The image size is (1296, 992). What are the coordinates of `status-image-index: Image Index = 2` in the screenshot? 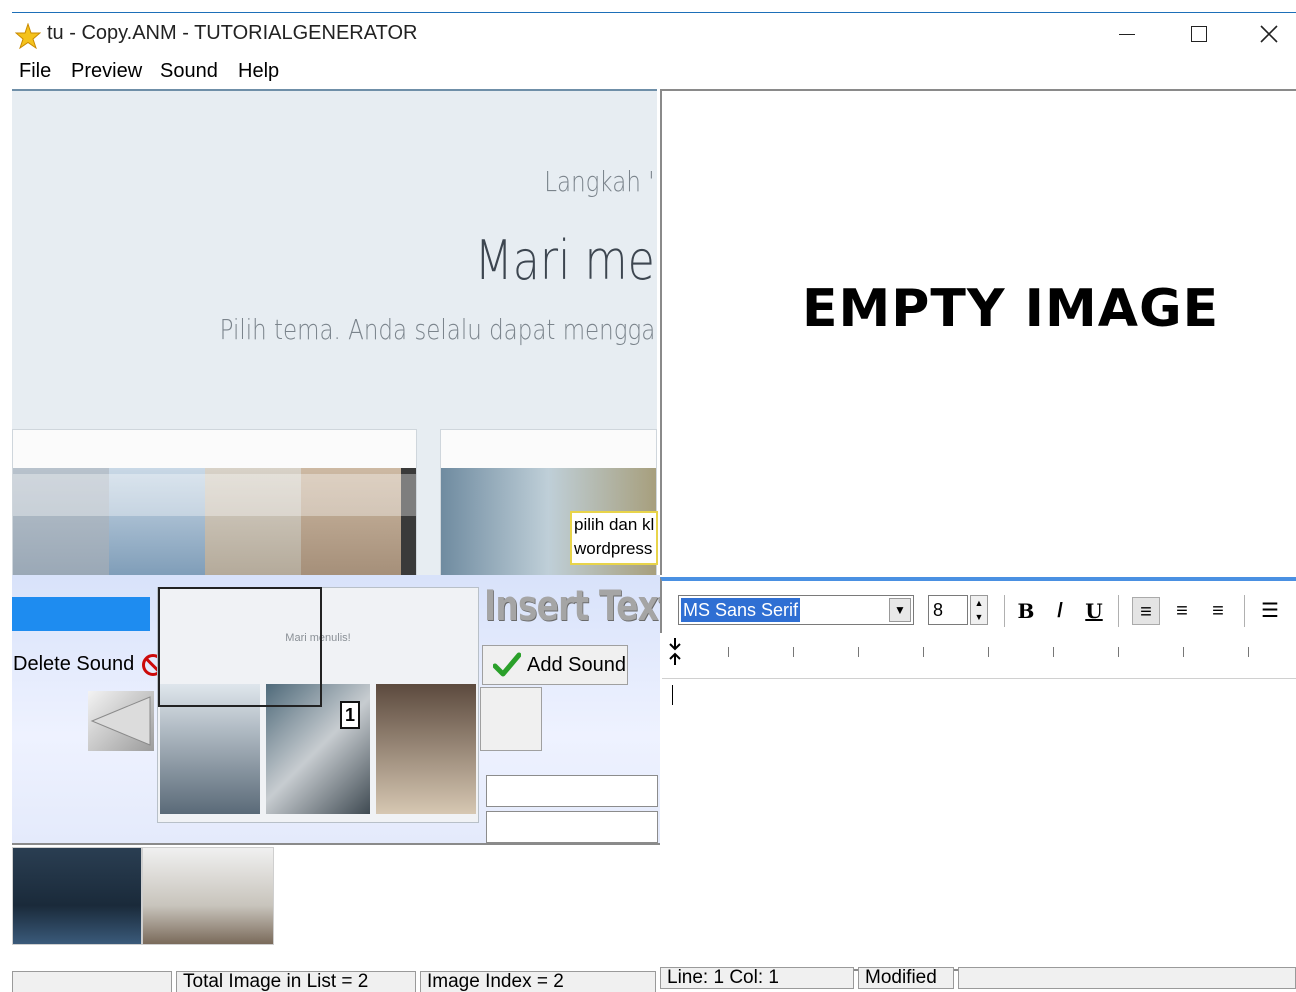 It's located at (538, 981).